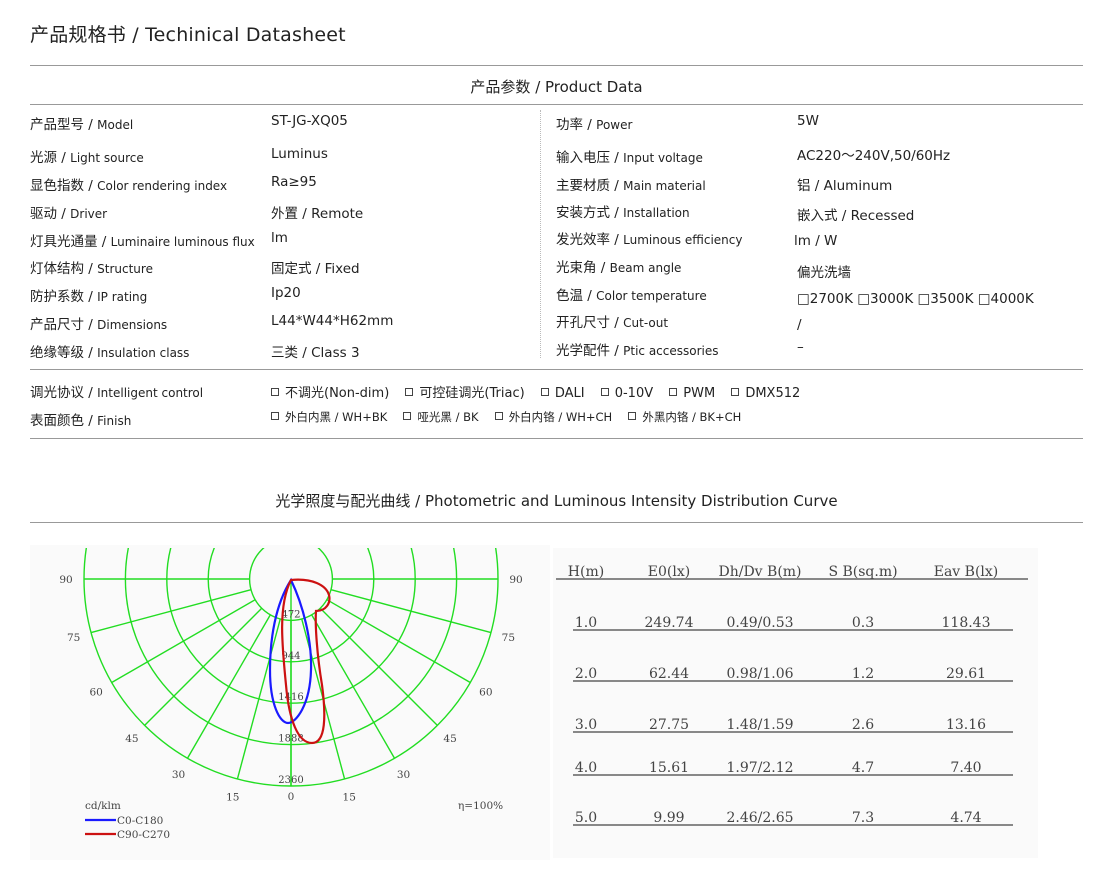  Describe the element at coordinates (540, 234) in the screenshot. I see `column-divider` at that location.